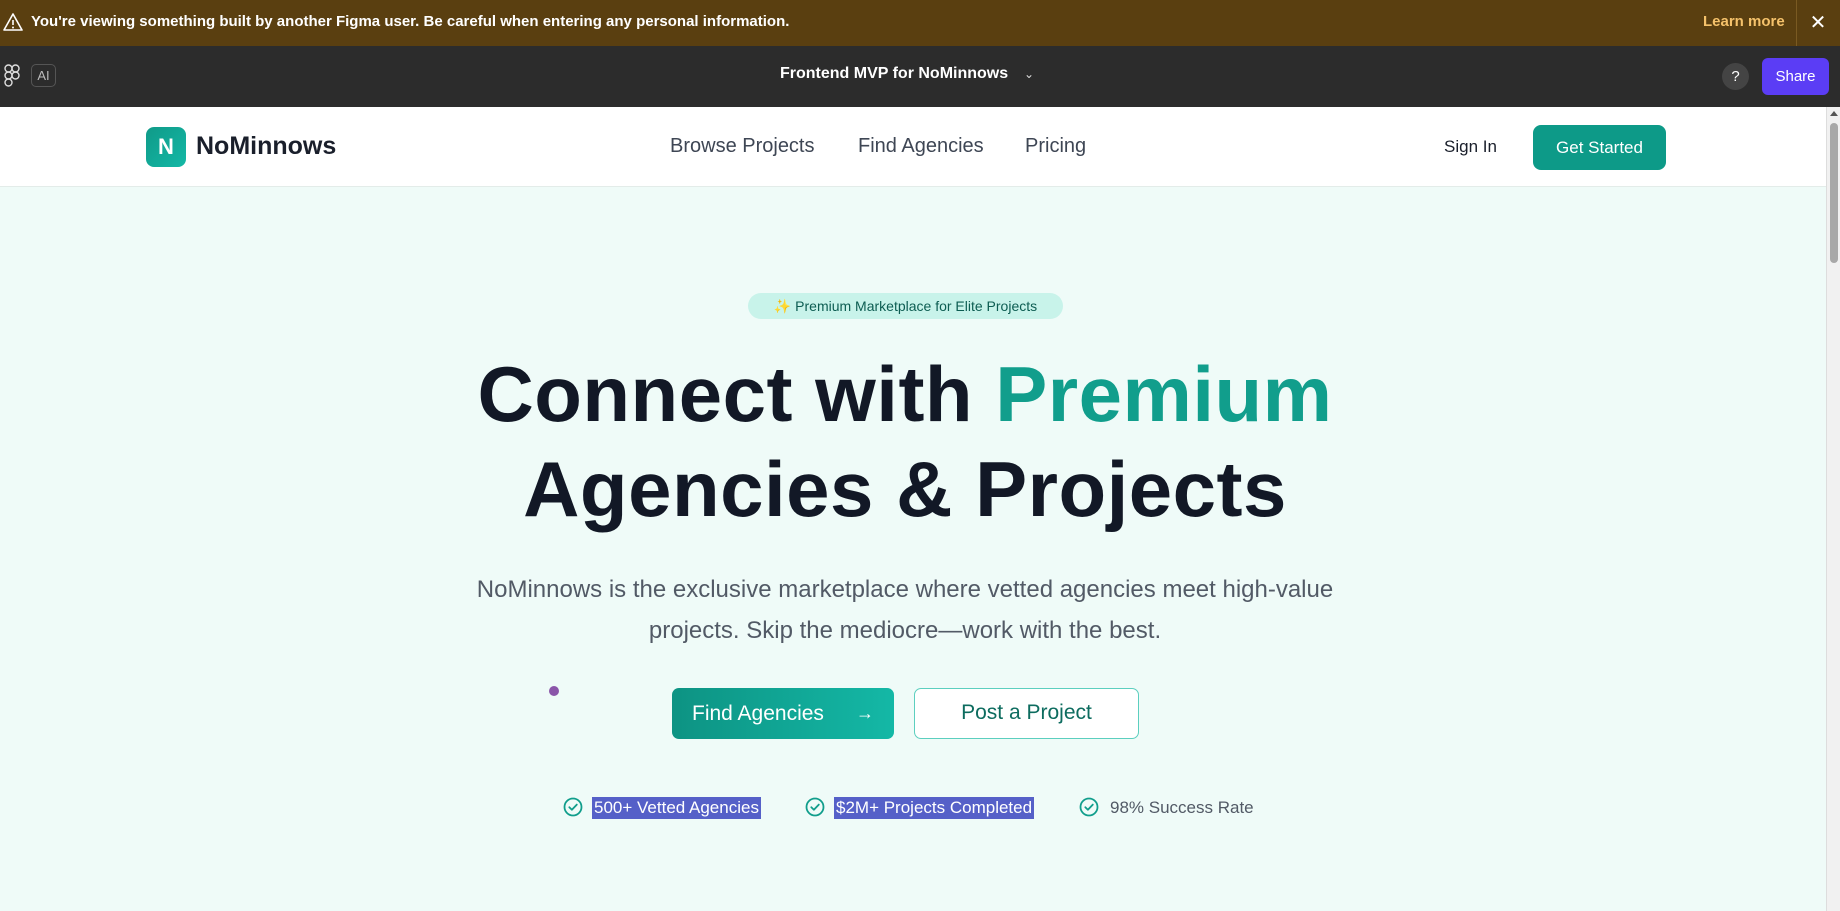  Describe the element at coordinates (1055, 146) in the screenshot. I see `nav-pricing: Pricing` at that location.